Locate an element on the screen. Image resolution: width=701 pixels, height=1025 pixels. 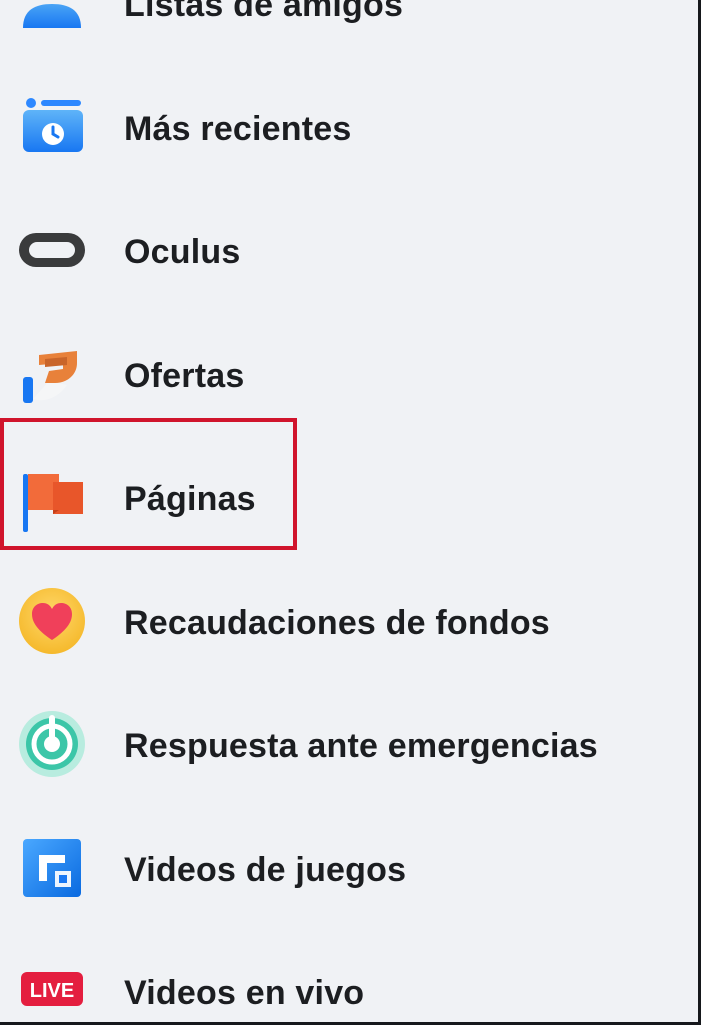
menu-item-label: Ofertas is located at coordinates (184, 375).